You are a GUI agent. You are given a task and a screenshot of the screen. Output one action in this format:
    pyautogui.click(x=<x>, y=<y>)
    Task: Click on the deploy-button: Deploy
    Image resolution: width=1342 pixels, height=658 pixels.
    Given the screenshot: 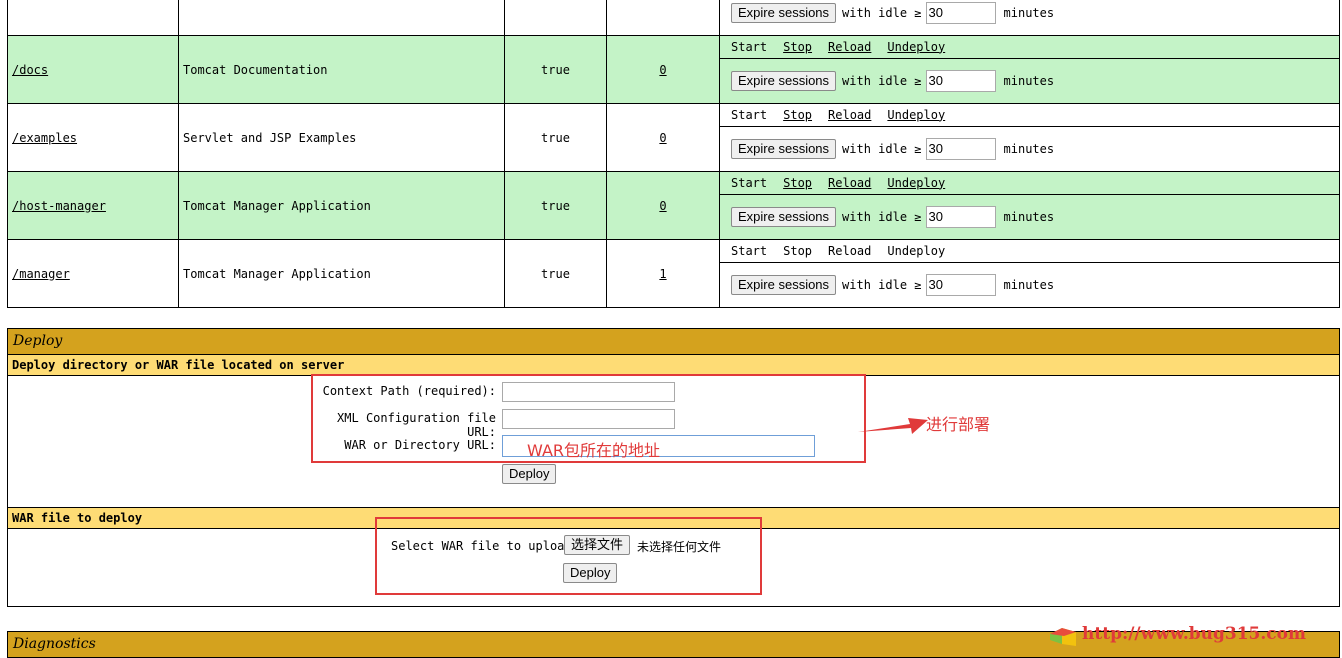 What is the action you would take?
    pyautogui.click(x=529, y=474)
    